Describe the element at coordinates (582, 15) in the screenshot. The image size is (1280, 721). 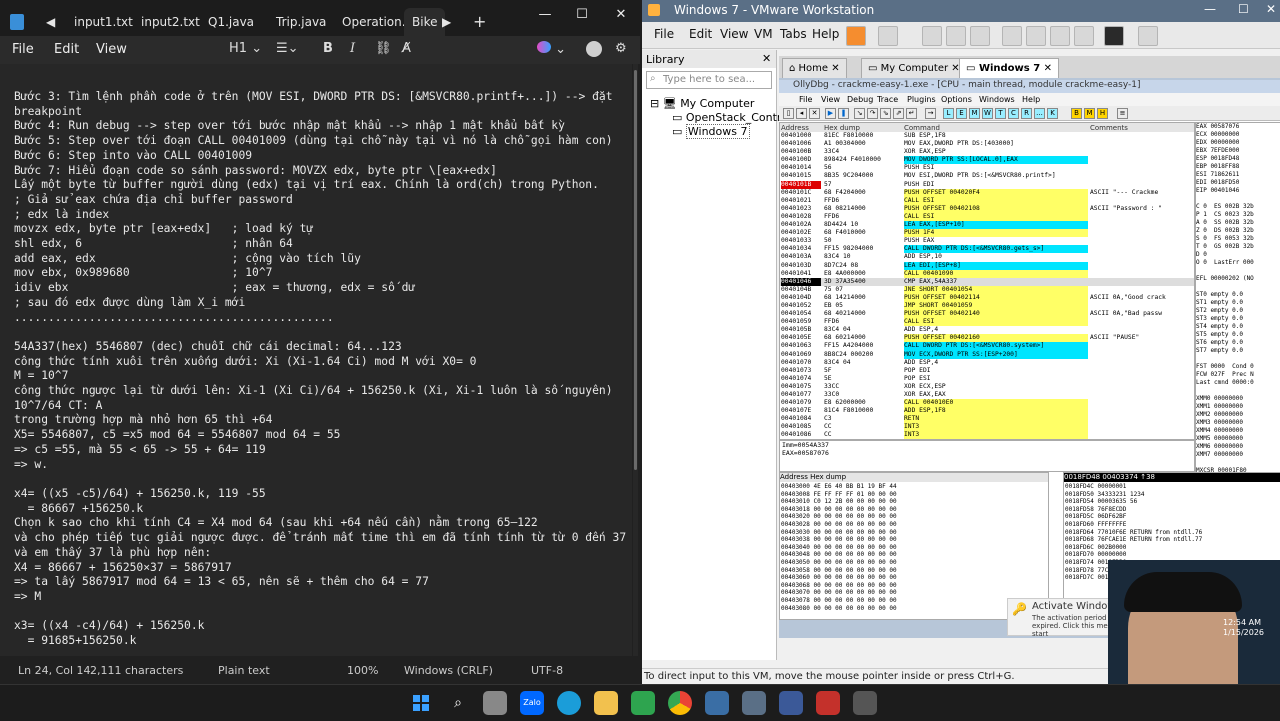
I see `maximize-icon: ☐` at that location.